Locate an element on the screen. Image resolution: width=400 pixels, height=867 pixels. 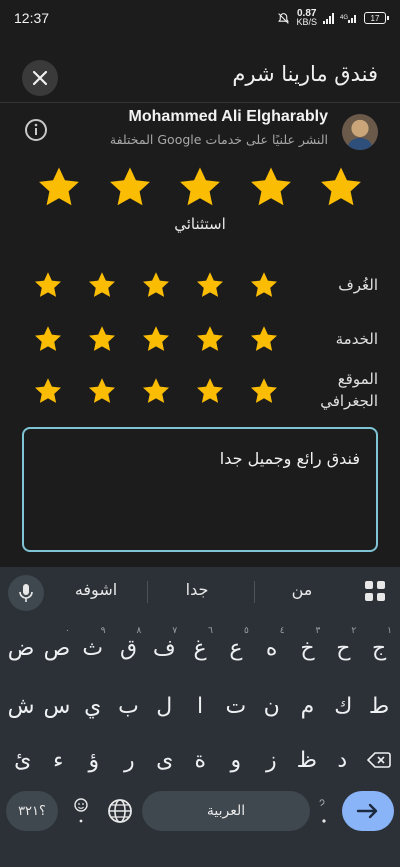
keyboard-key: ت is located at coordinates (236, 706).